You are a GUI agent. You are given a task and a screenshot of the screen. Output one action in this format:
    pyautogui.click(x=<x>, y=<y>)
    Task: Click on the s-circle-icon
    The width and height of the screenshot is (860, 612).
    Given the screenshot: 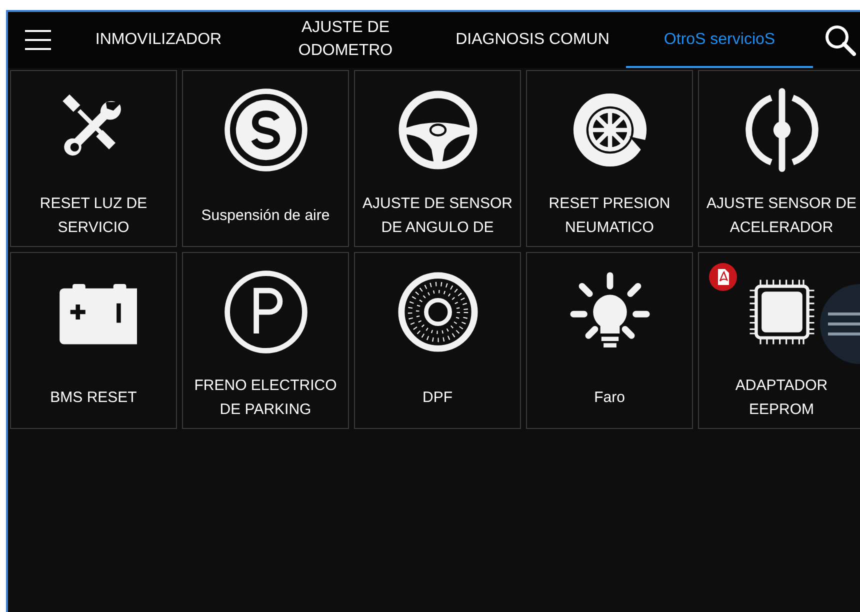 What is the action you would take?
    pyautogui.click(x=265, y=130)
    